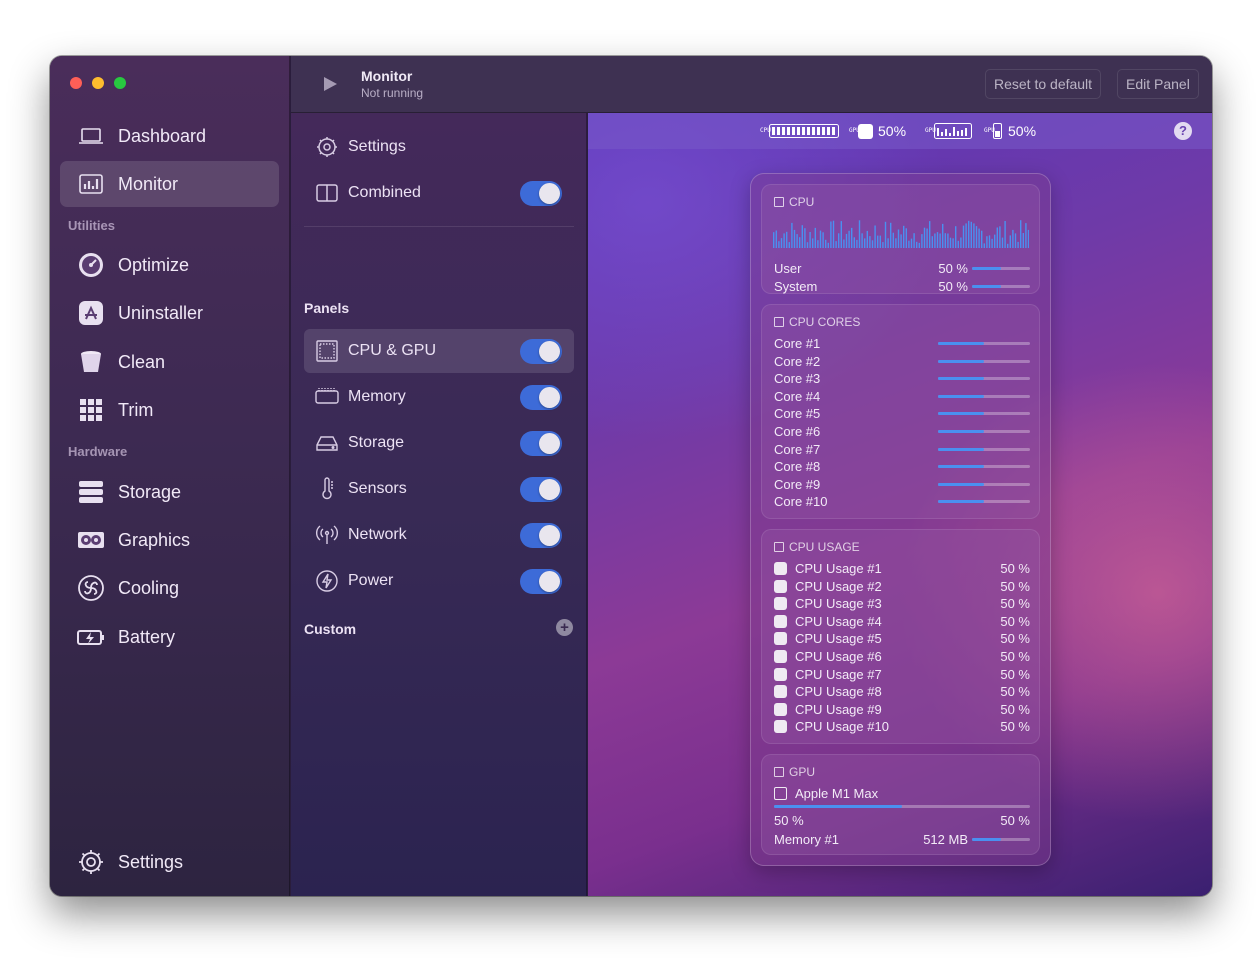 The width and height of the screenshot is (1260, 968). I want to click on sidebar-item-battery: Battery, so click(169, 637).